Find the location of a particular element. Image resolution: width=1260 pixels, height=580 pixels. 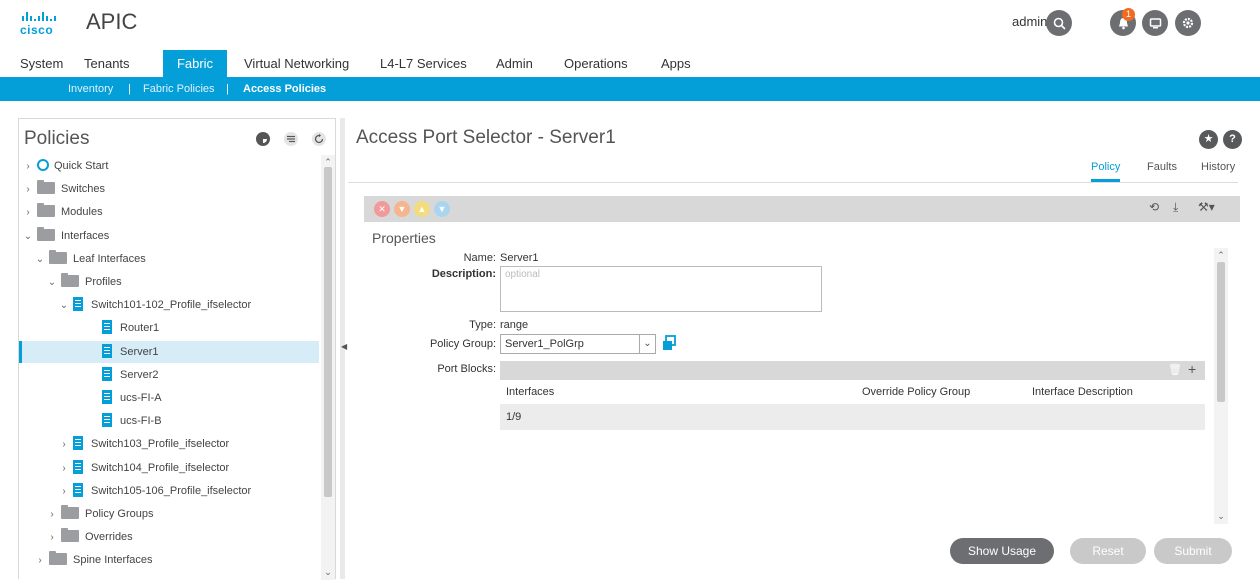

tree-node: Router1 is located at coordinates (169, 328).